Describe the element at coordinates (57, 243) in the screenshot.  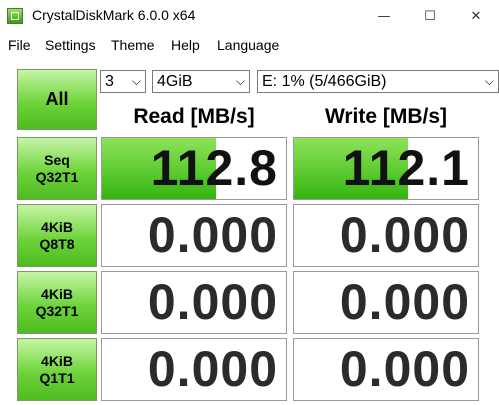
I see `row-label-line2: Q8T8` at that location.